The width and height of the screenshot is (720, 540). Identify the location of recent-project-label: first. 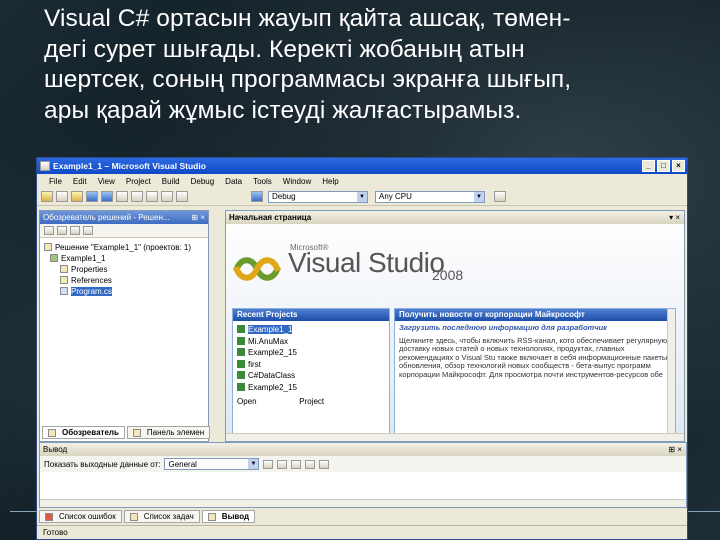
(254, 364).